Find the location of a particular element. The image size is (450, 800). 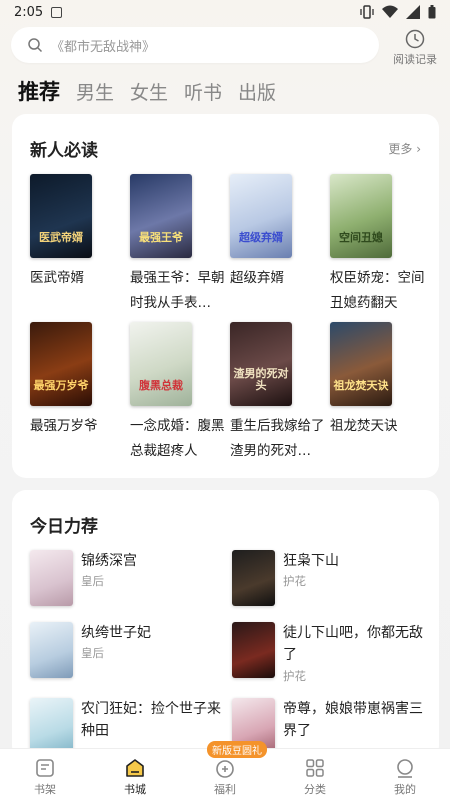

gift-coin-icon is located at coordinates (225, 769).